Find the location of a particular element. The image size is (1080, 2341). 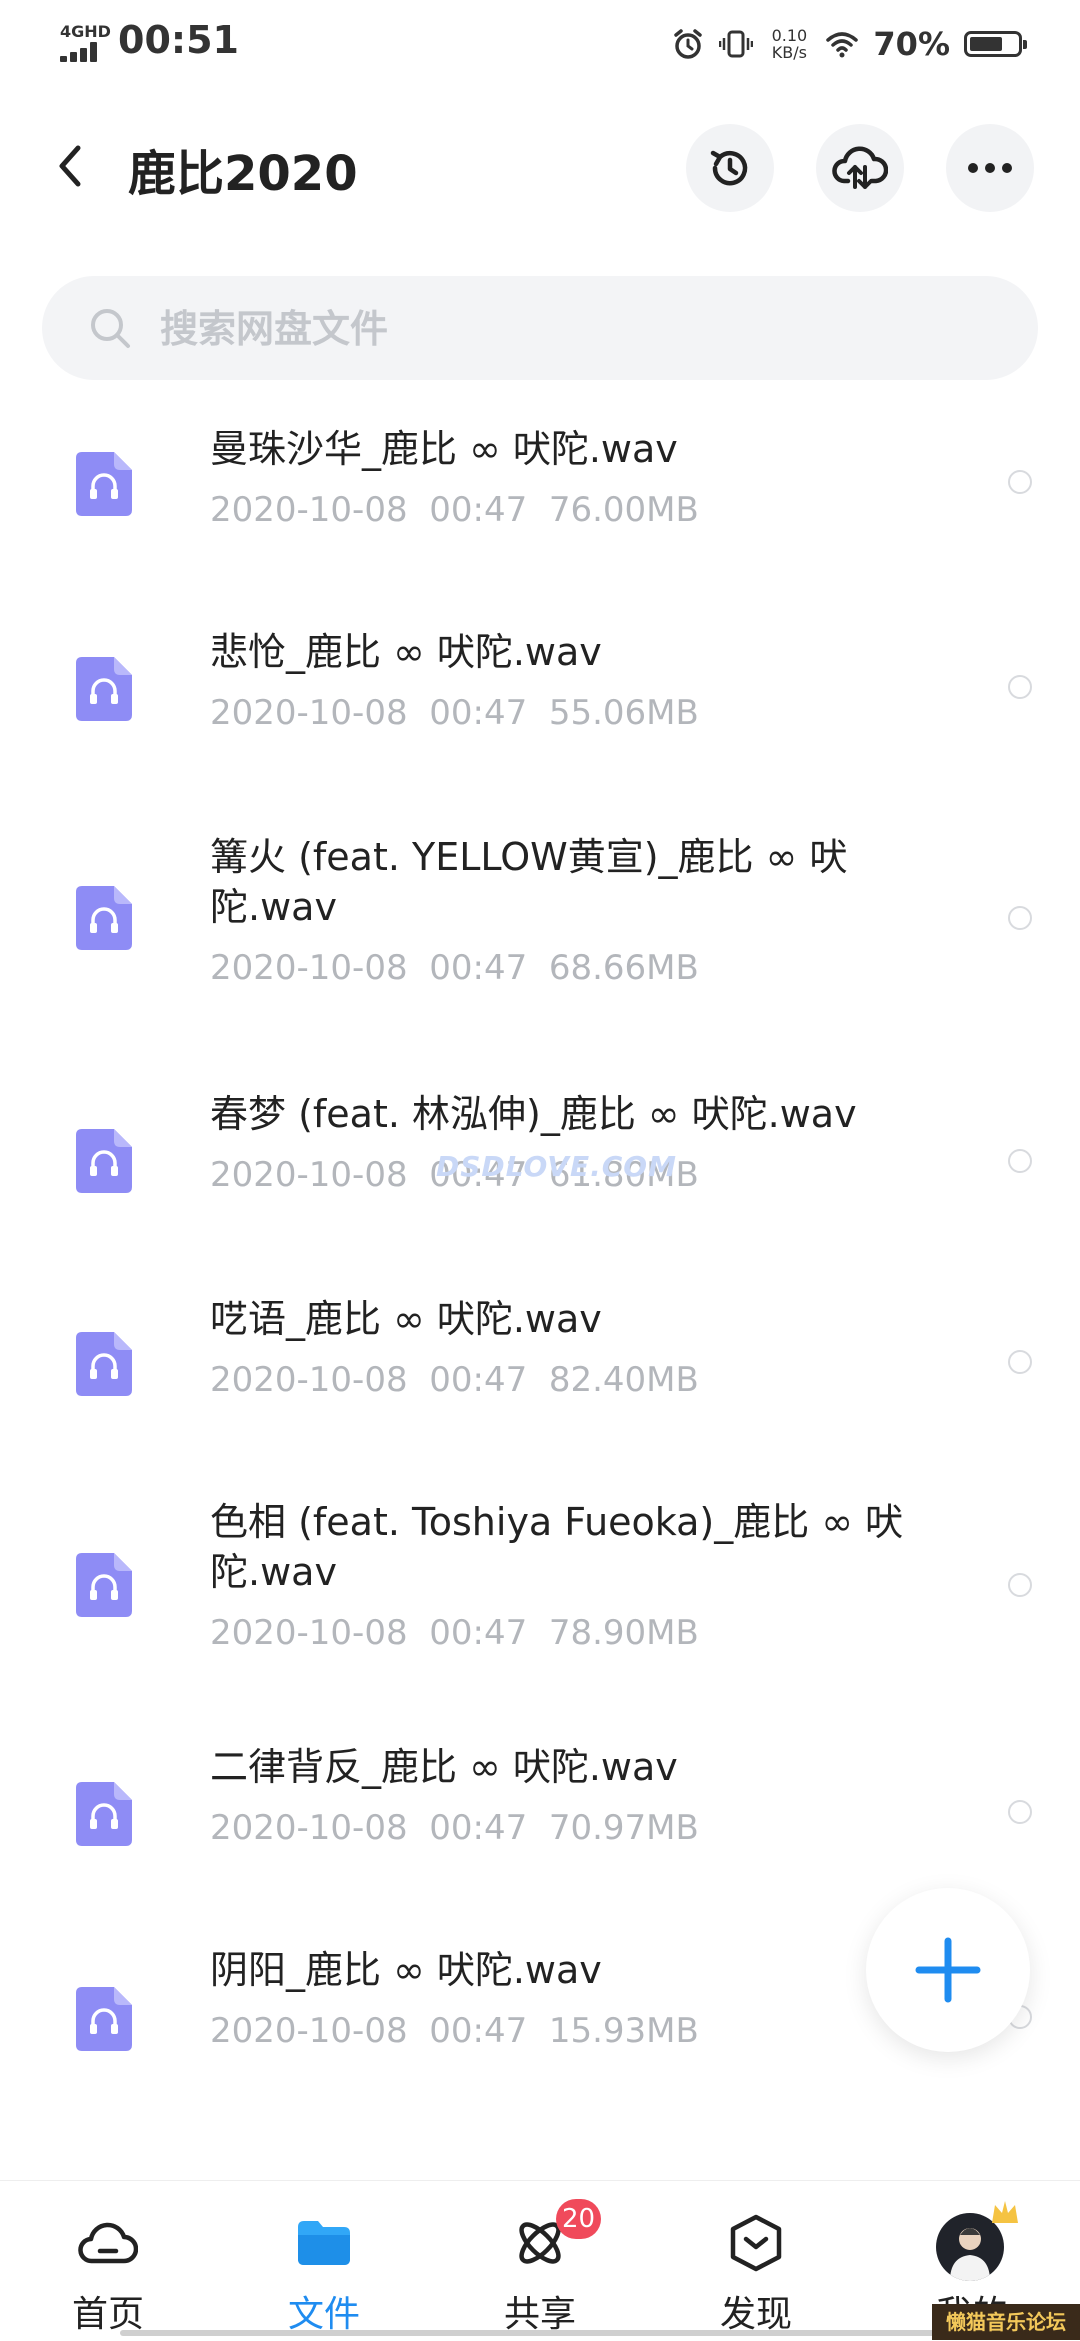

file-meta: 2020-10-08 00:47 68.66MB is located at coordinates (454, 968).